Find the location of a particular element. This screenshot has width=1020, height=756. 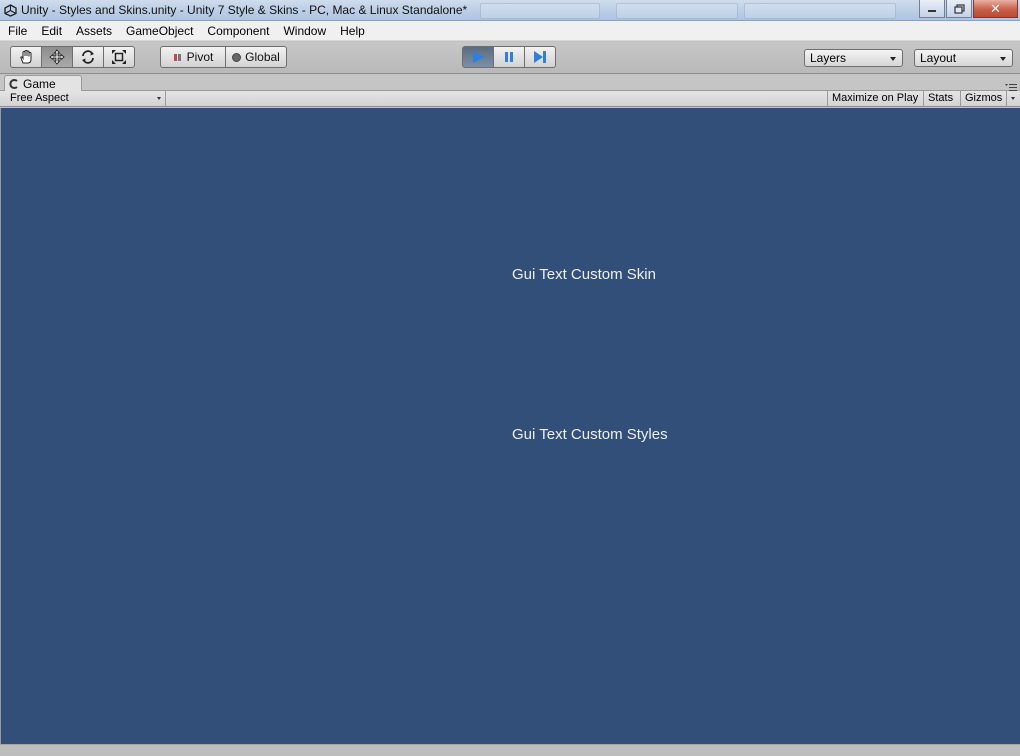

pivot-toggles: Pivot Global is located at coordinates (223, 57).